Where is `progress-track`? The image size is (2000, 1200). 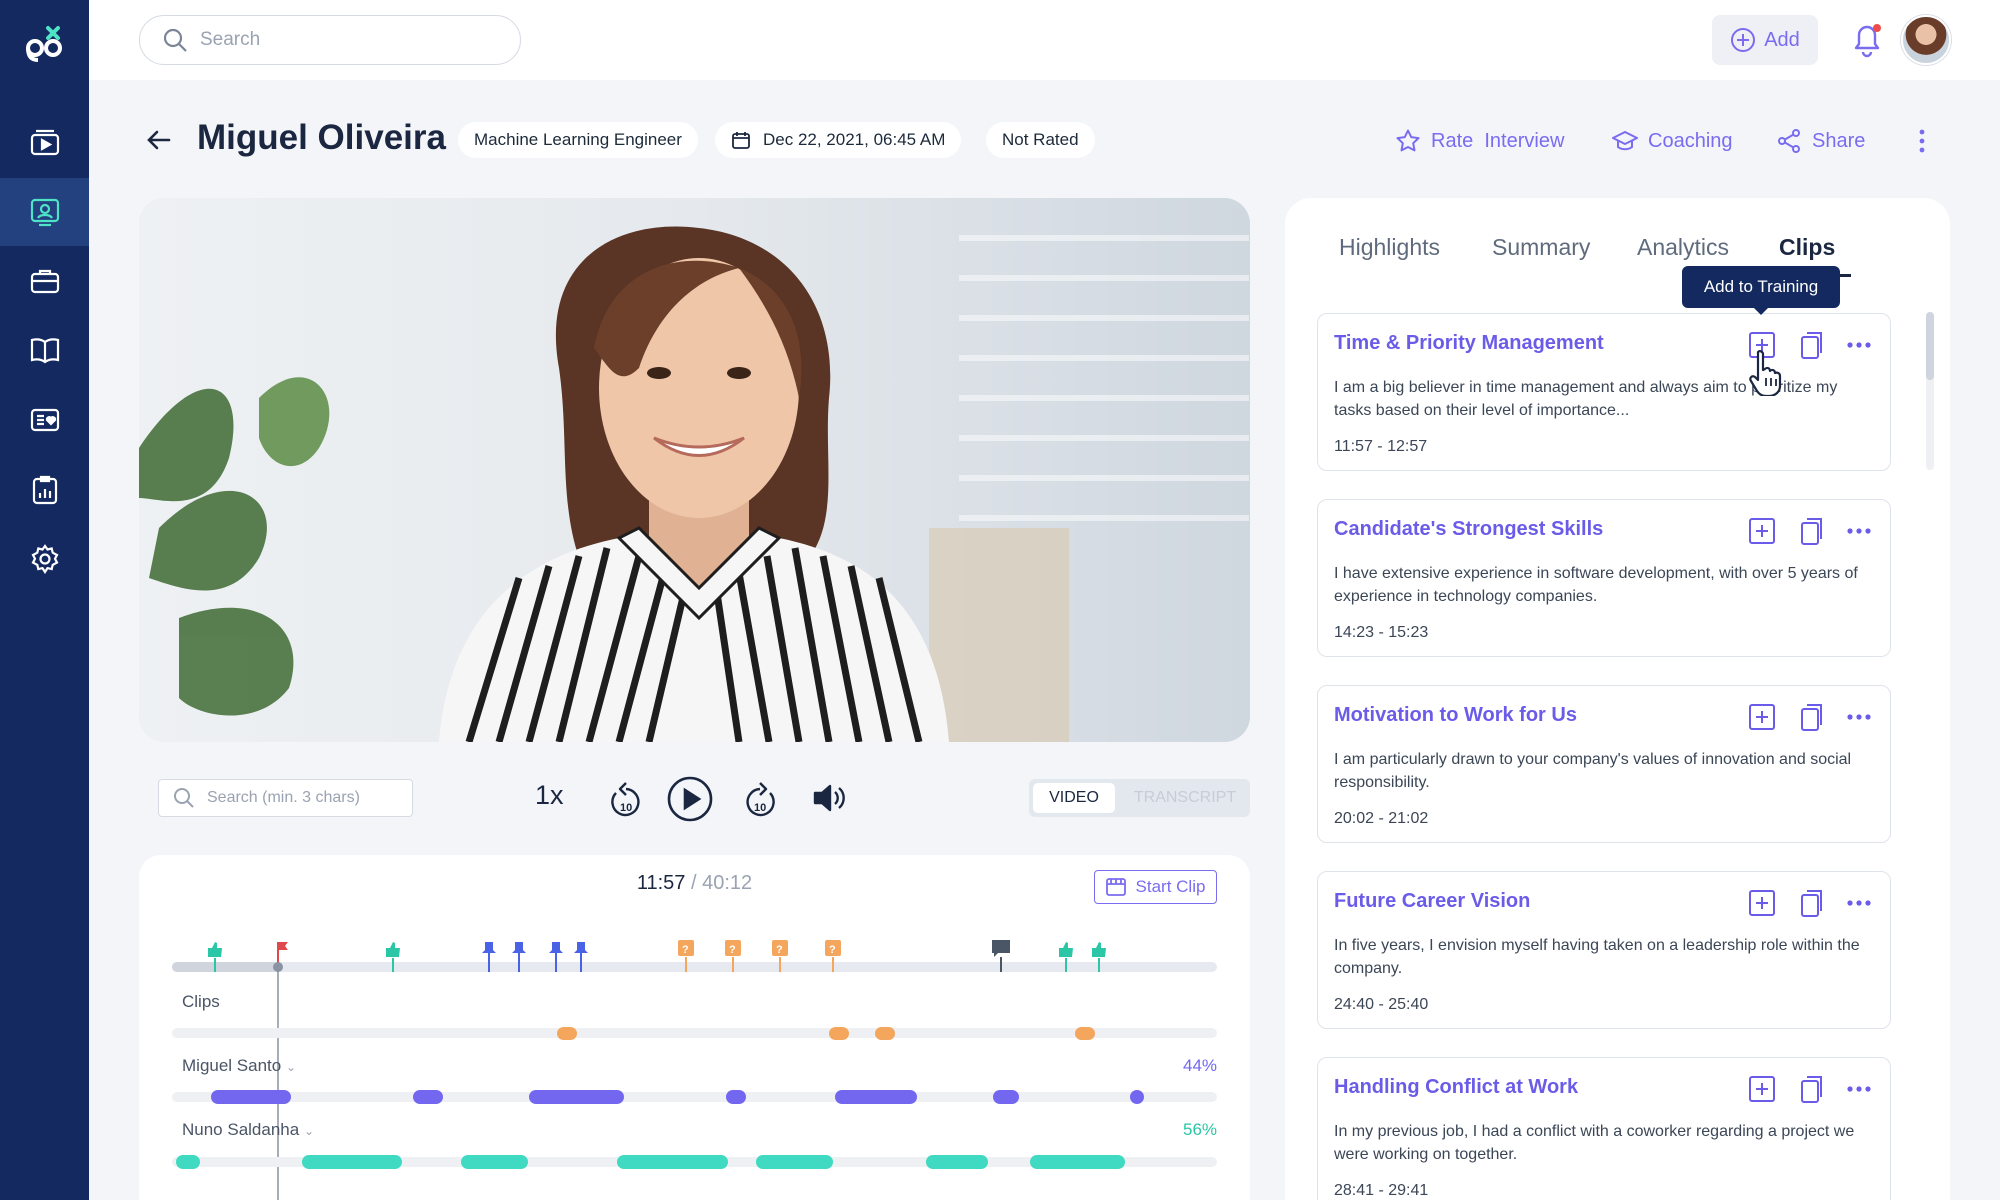 progress-track is located at coordinates (694, 967).